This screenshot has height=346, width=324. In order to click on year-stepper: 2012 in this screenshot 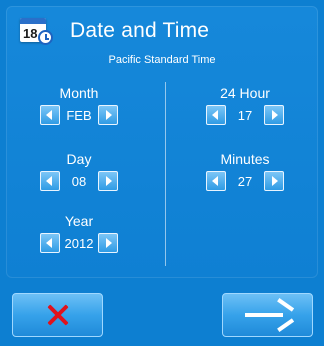, I will do `click(79, 243)`.